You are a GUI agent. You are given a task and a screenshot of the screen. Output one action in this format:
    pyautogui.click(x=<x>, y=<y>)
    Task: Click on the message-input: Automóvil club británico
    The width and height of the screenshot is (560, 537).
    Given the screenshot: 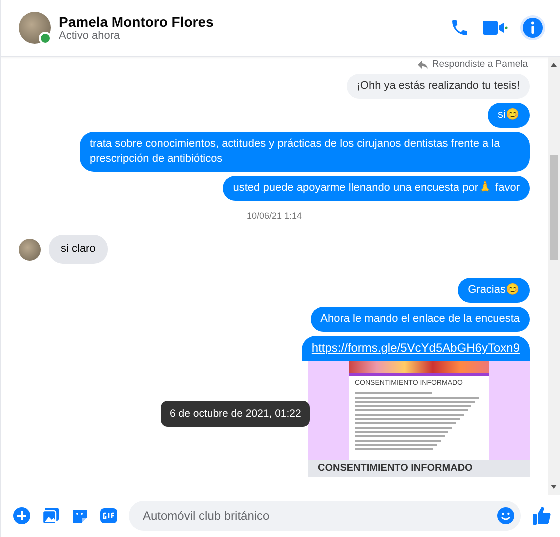 What is the action you would take?
    pyautogui.click(x=319, y=516)
    